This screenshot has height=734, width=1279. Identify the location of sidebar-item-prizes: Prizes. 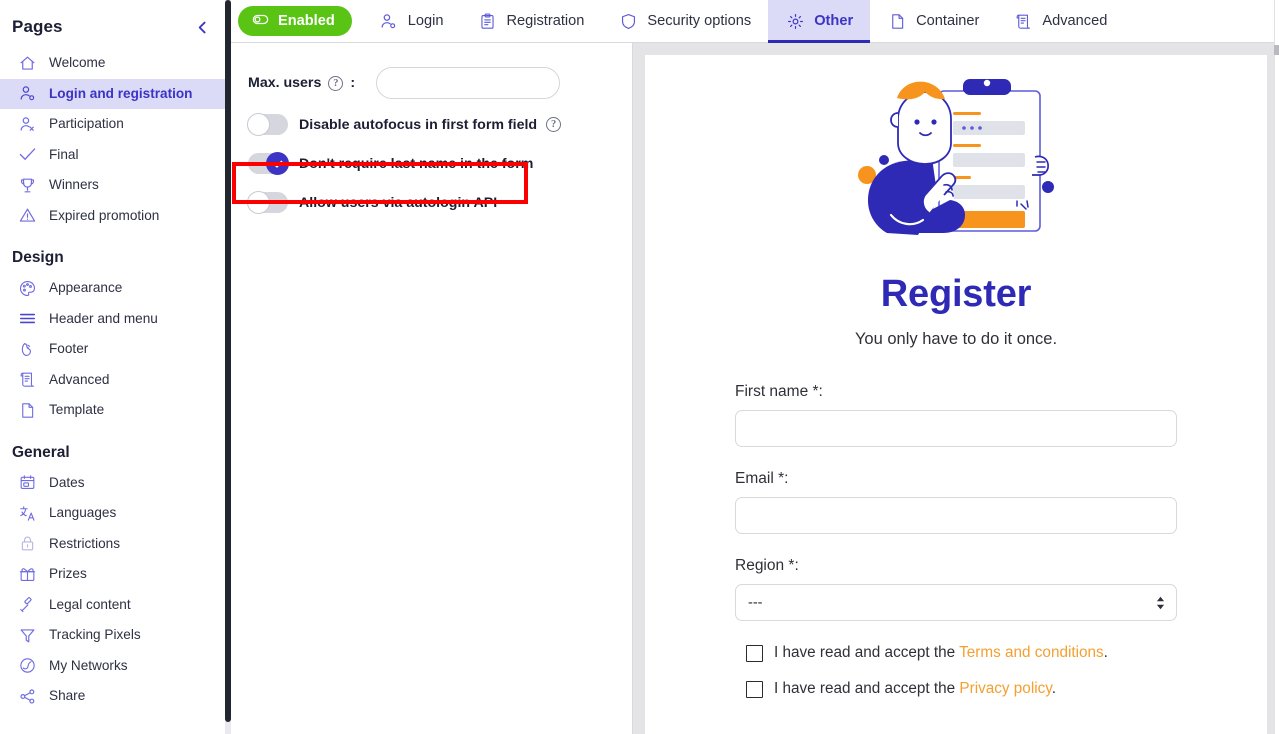
(115, 574).